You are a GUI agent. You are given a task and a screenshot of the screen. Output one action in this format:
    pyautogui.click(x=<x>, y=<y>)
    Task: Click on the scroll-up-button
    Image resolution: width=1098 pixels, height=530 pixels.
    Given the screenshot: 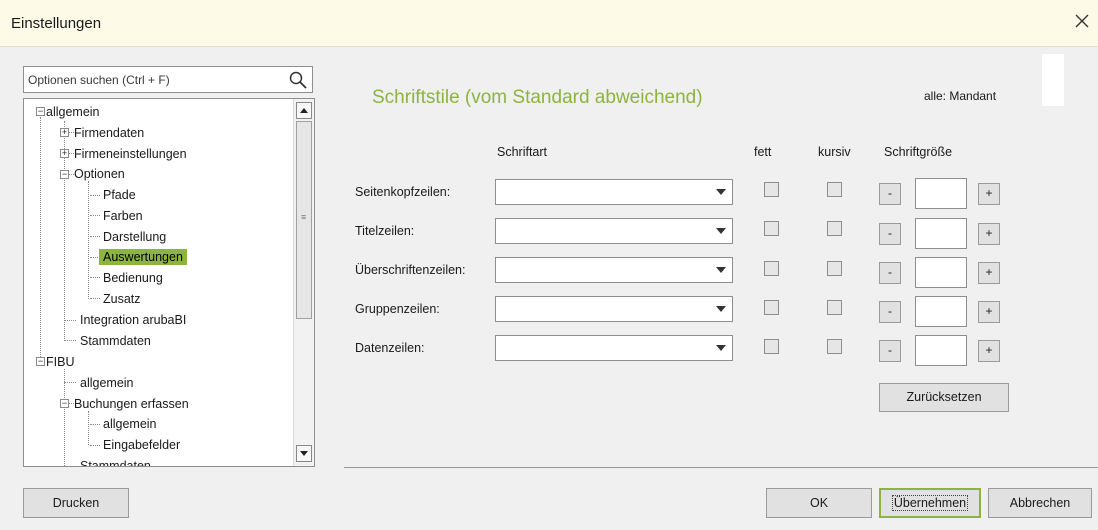 What is the action you would take?
    pyautogui.click(x=304, y=110)
    